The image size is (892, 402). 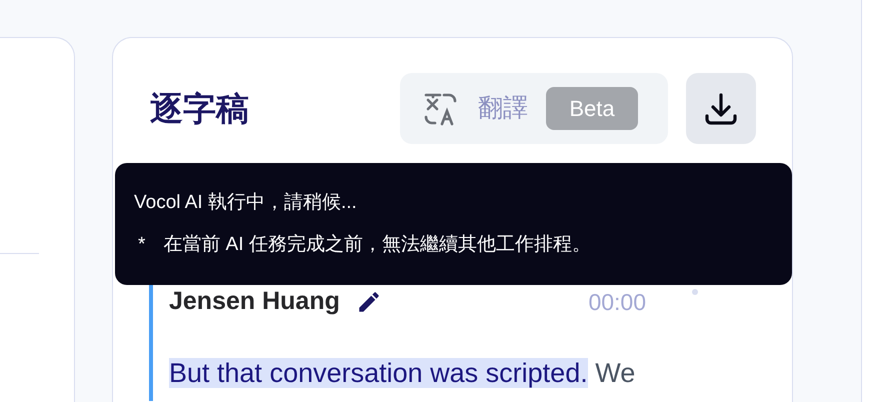 What do you see at coordinates (142, 245) in the screenshot?
I see `note-marker: *` at bounding box center [142, 245].